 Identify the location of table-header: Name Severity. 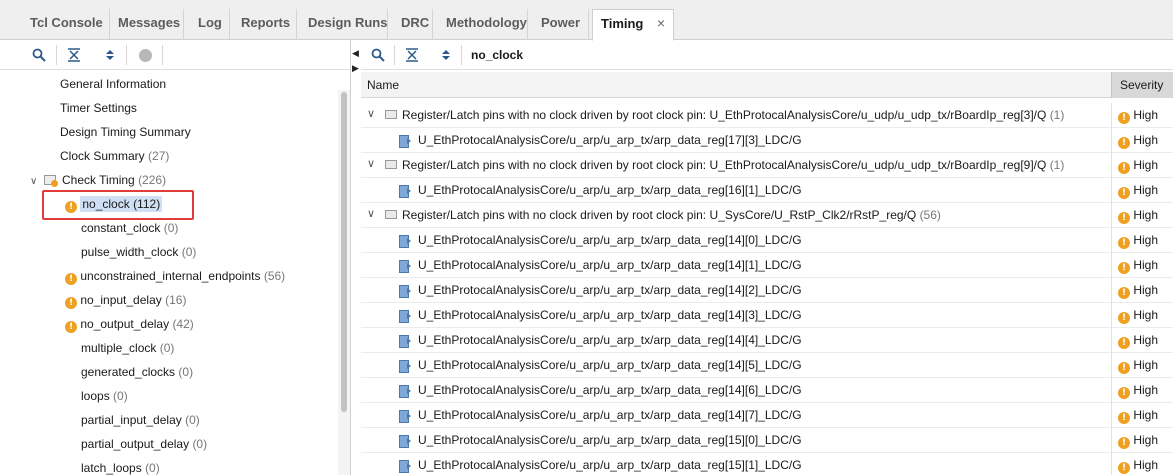
(767, 85).